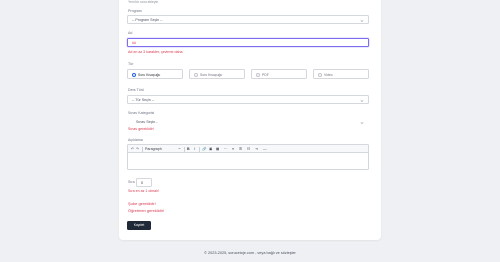 This screenshot has width=500, height=262. I want to click on sira-value: 0, so click(142, 183).